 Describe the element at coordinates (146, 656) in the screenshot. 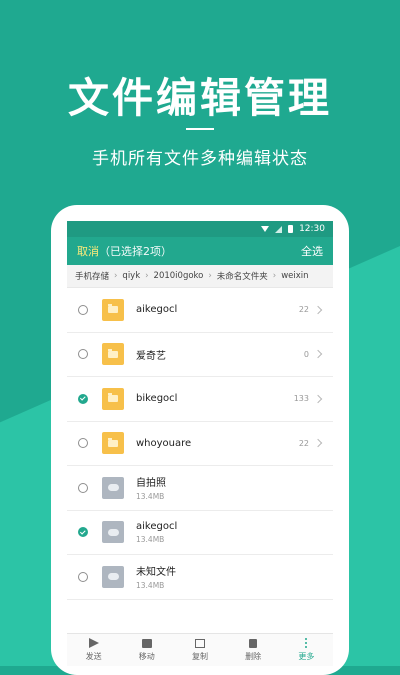

I see `move-label: 移动` at that location.